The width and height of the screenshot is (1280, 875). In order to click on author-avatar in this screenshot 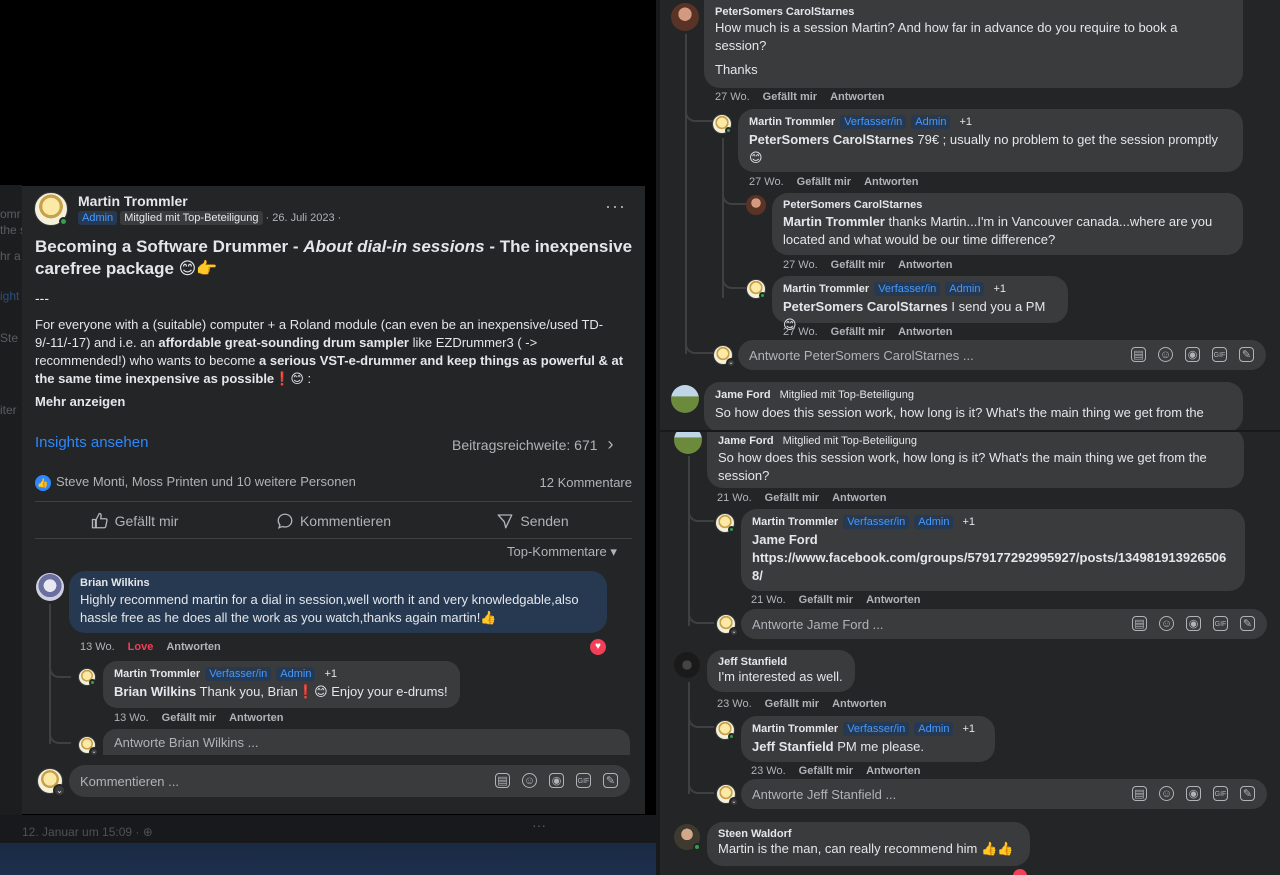, I will do `click(51, 209)`.